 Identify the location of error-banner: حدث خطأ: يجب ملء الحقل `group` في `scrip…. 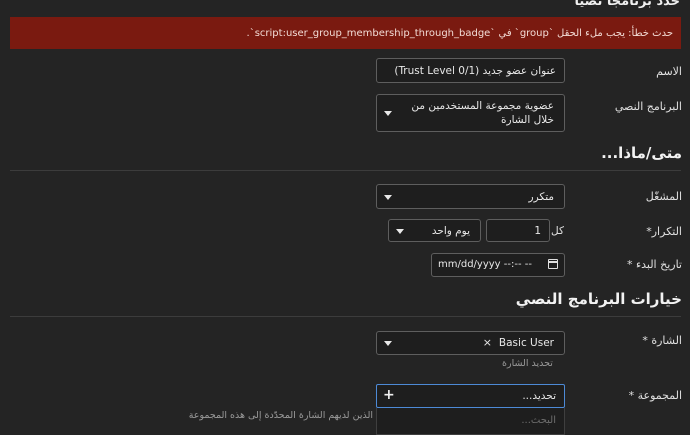
(345, 33).